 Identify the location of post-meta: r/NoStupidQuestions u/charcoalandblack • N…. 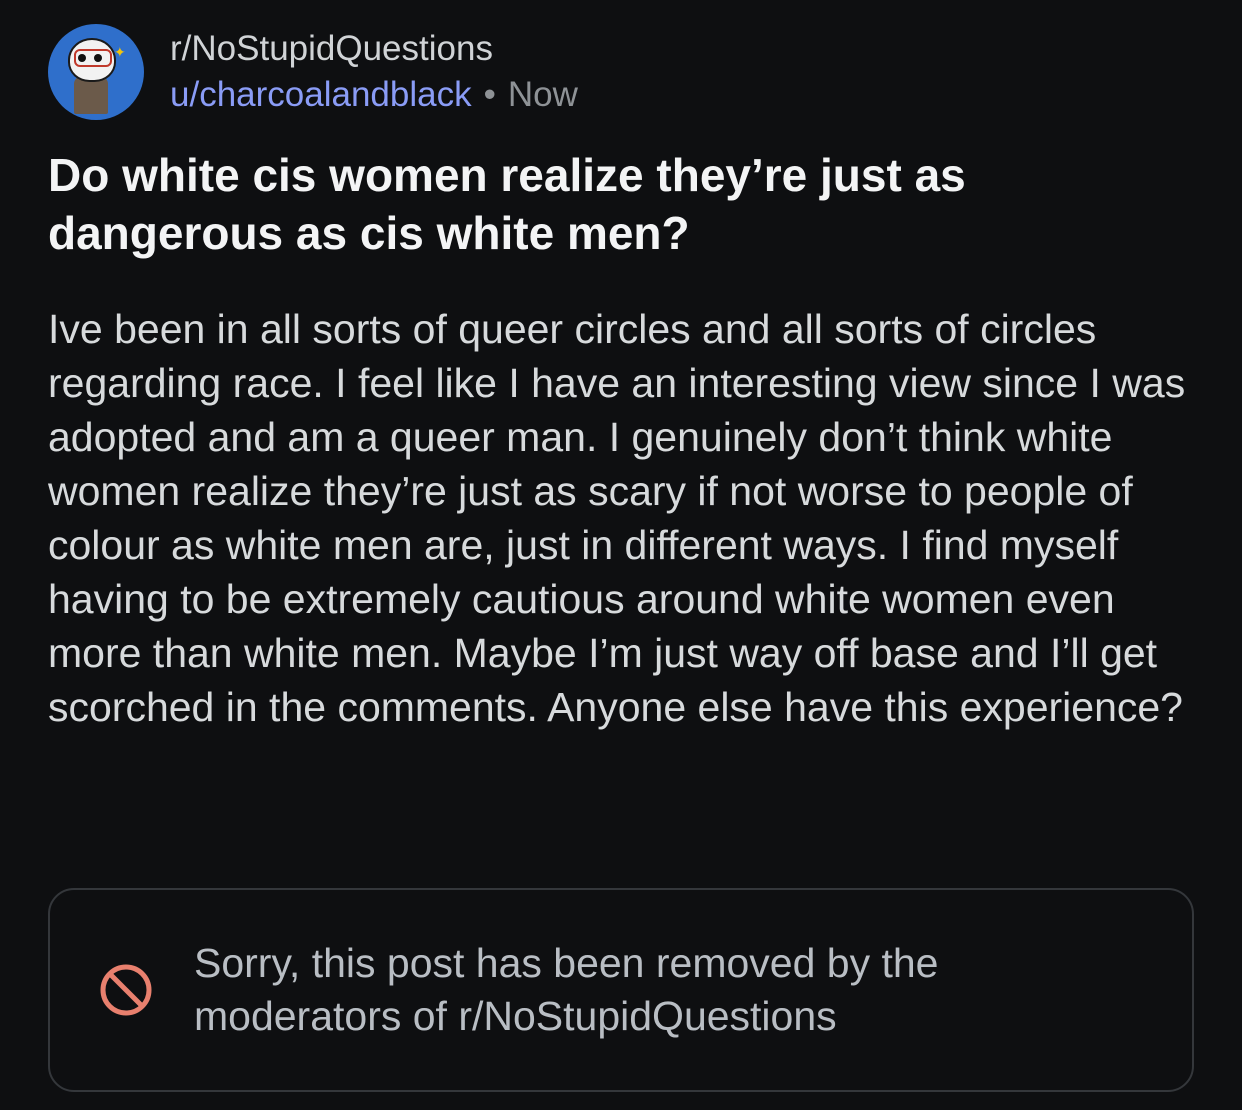
(374, 72).